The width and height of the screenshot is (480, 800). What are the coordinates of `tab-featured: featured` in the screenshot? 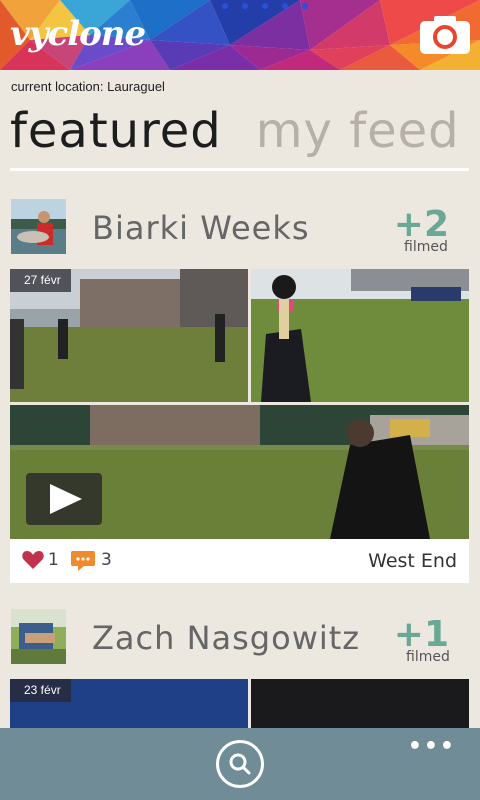 It's located at (116, 131).